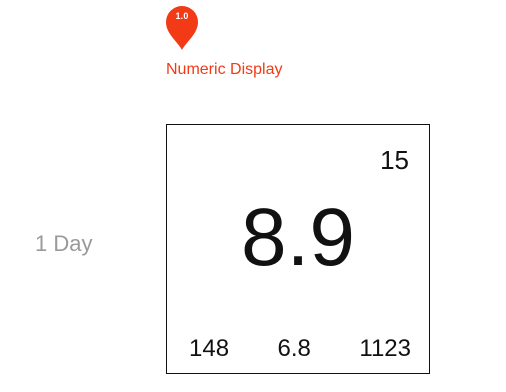 The width and height of the screenshot is (506, 392). Describe the element at coordinates (182, 16) in the screenshot. I see `version-badge: 1.0` at that location.